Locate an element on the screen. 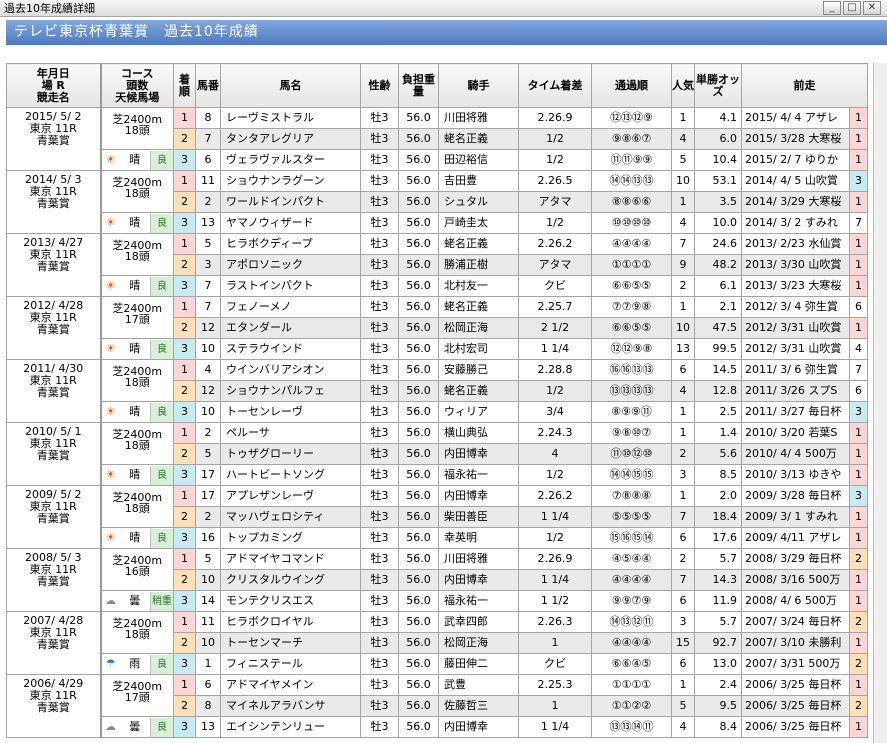 The height and width of the screenshot is (743, 887). horse-name-link: アポロソニック is located at coordinates (290, 265).